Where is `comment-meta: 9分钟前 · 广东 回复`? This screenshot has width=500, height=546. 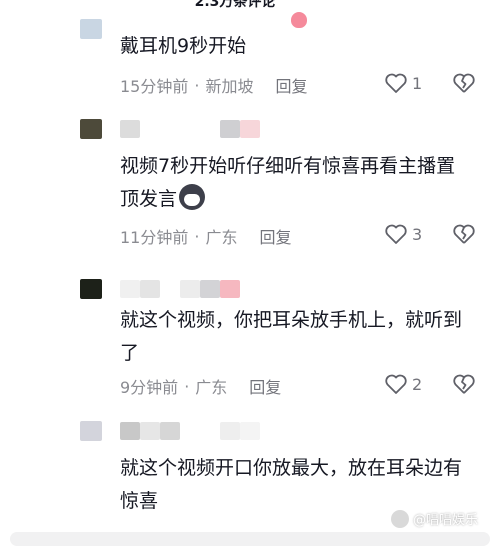 comment-meta: 9分钟前 · 广东 回复 is located at coordinates (200, 386).